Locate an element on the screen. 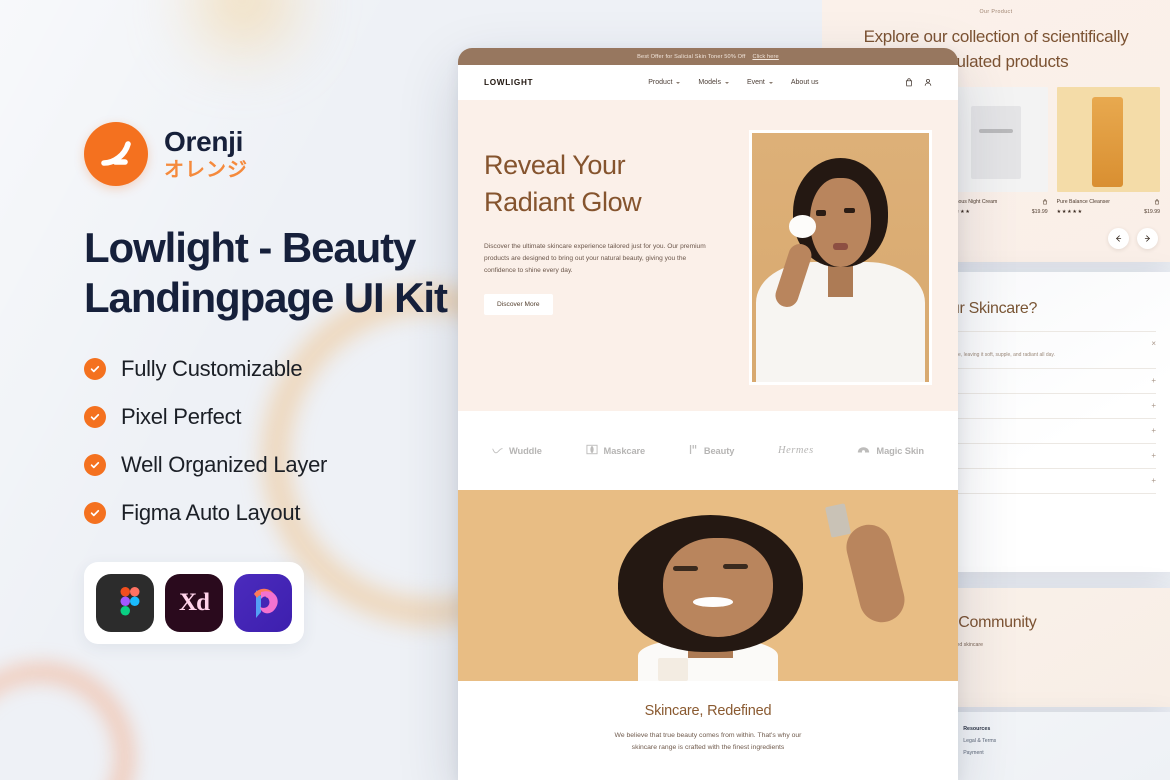  wave-mark-icon is located at coordinates (497, 451).